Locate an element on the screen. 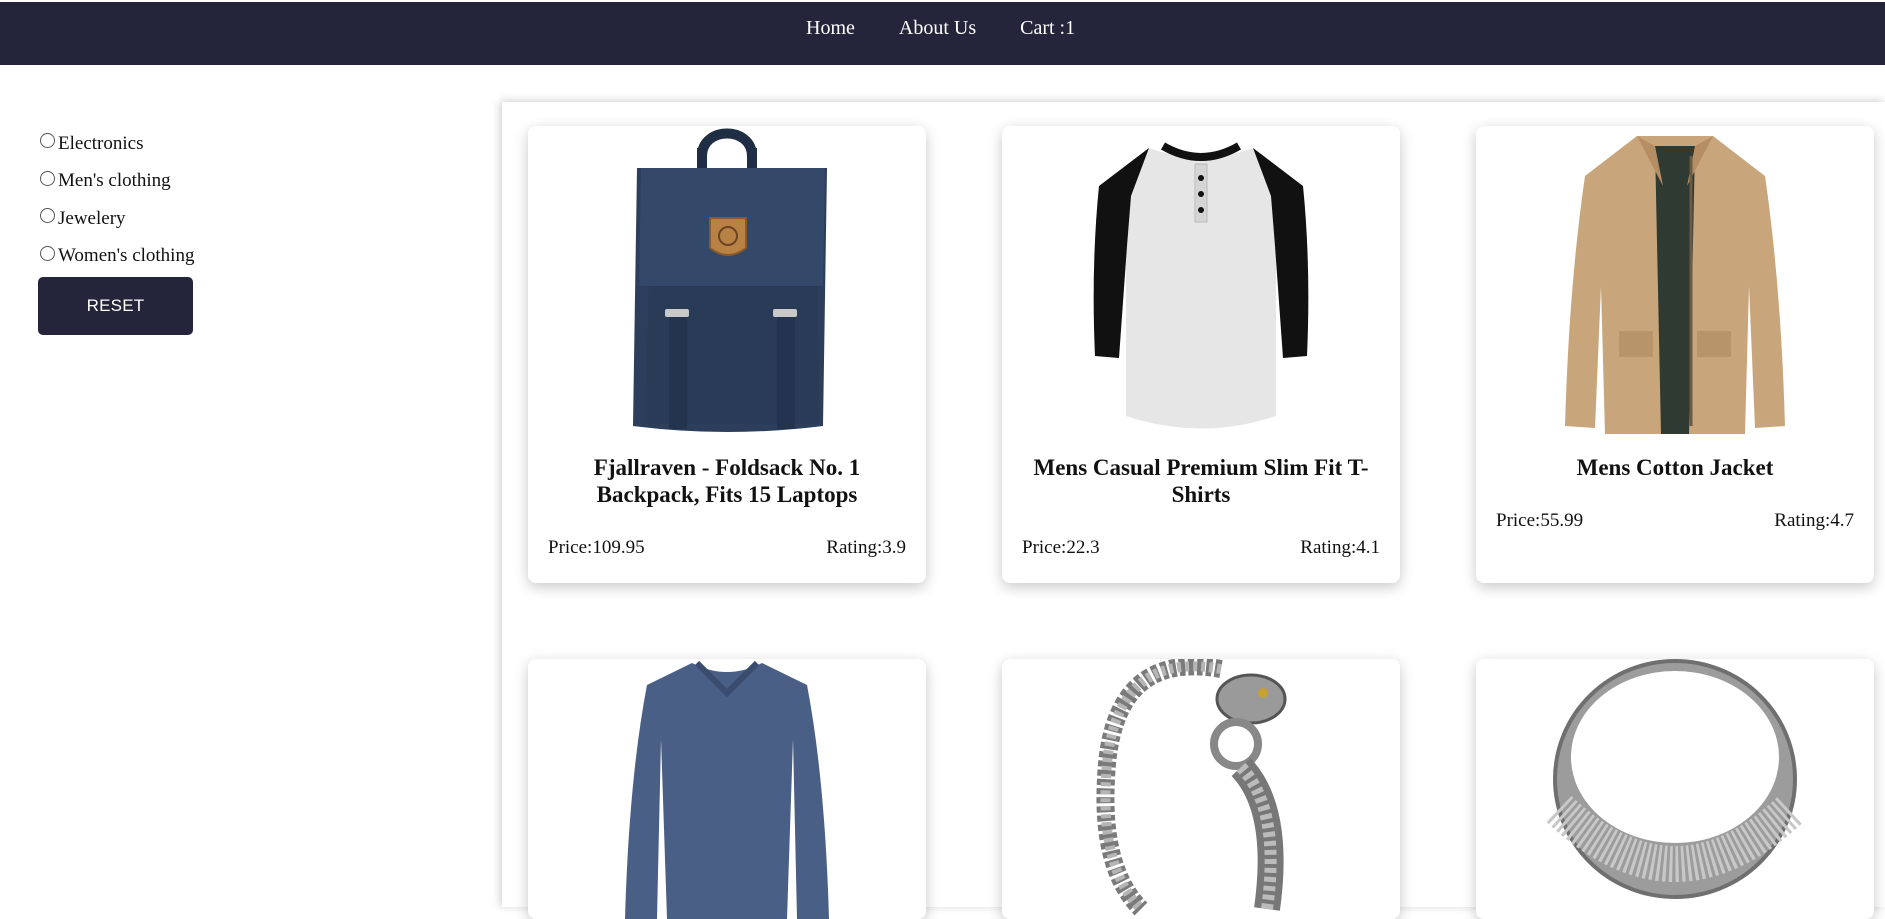  product-title: Mens Casual Premium Slim Fit T-Shirts is located at coordinates (1201, 481).